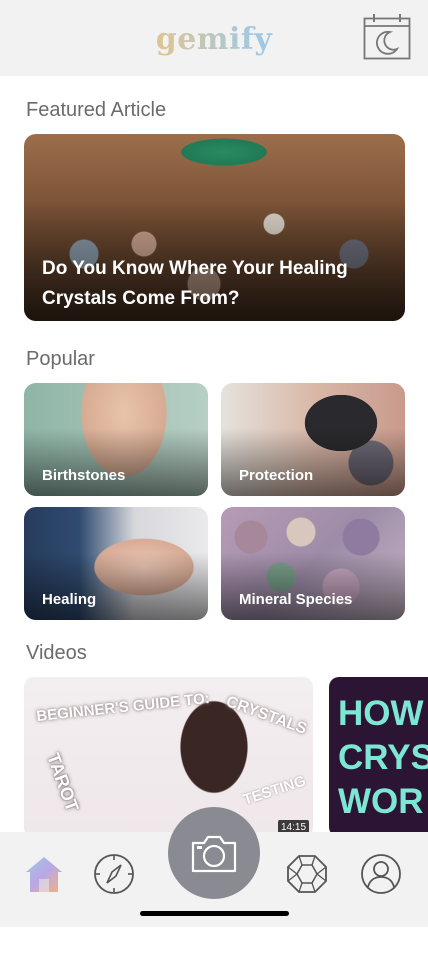 This screenshot has height=969, width=428. Describe the element at coordinates (116, 439) in the screenshot. I see `popular-tile-birthstones: Birthstones` at that location.